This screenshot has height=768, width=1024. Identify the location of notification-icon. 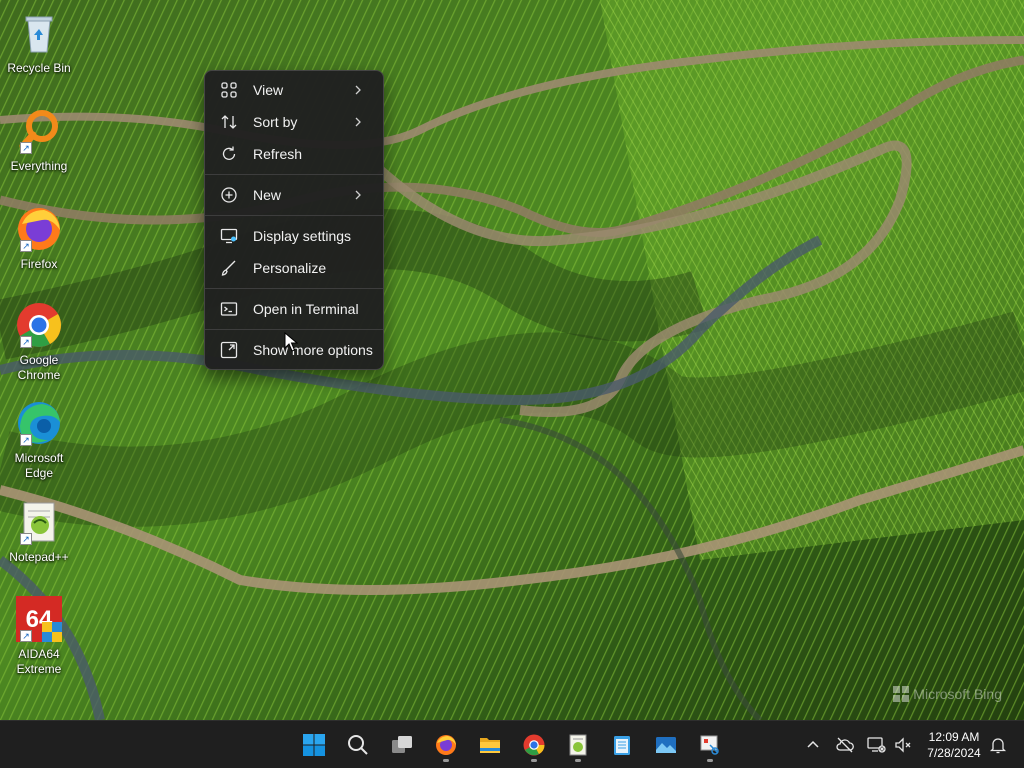
(998, 746).